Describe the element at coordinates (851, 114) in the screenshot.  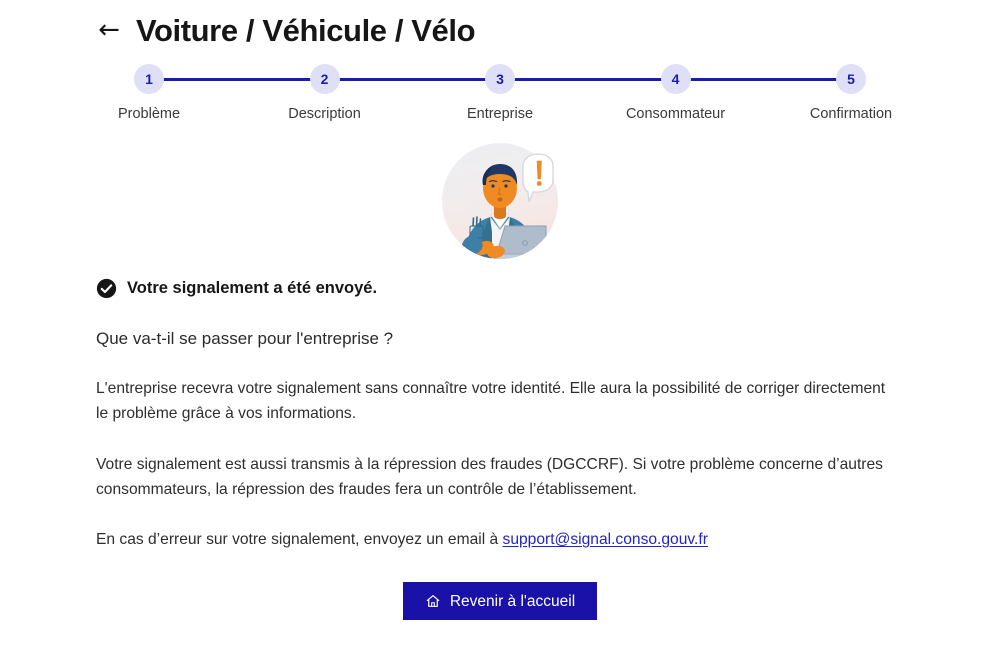
I see `stepper-step-label-5: Confirmation` at that location.